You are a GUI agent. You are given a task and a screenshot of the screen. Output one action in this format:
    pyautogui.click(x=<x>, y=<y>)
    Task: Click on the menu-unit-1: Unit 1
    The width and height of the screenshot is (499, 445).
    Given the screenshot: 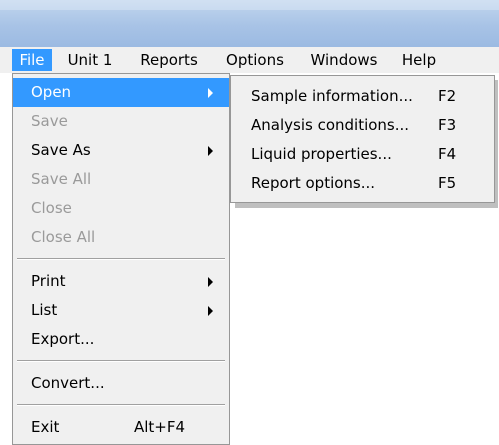 What is the action you would take?
    pyautogui.click(x=90, y=60)
    